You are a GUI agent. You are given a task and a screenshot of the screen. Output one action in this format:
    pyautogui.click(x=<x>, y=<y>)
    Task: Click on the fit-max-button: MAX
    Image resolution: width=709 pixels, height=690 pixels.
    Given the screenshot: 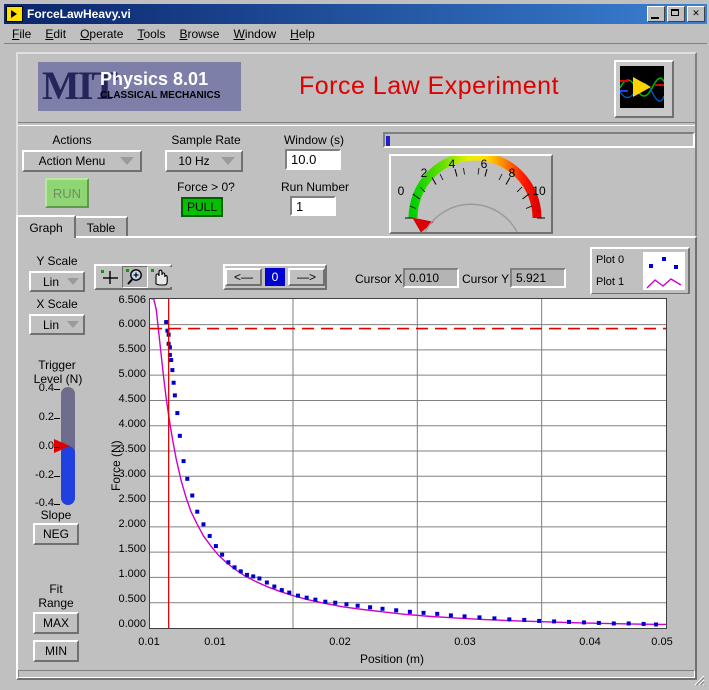 What is the action you would take?
    pyautogui.click(x=56, y=623)
    